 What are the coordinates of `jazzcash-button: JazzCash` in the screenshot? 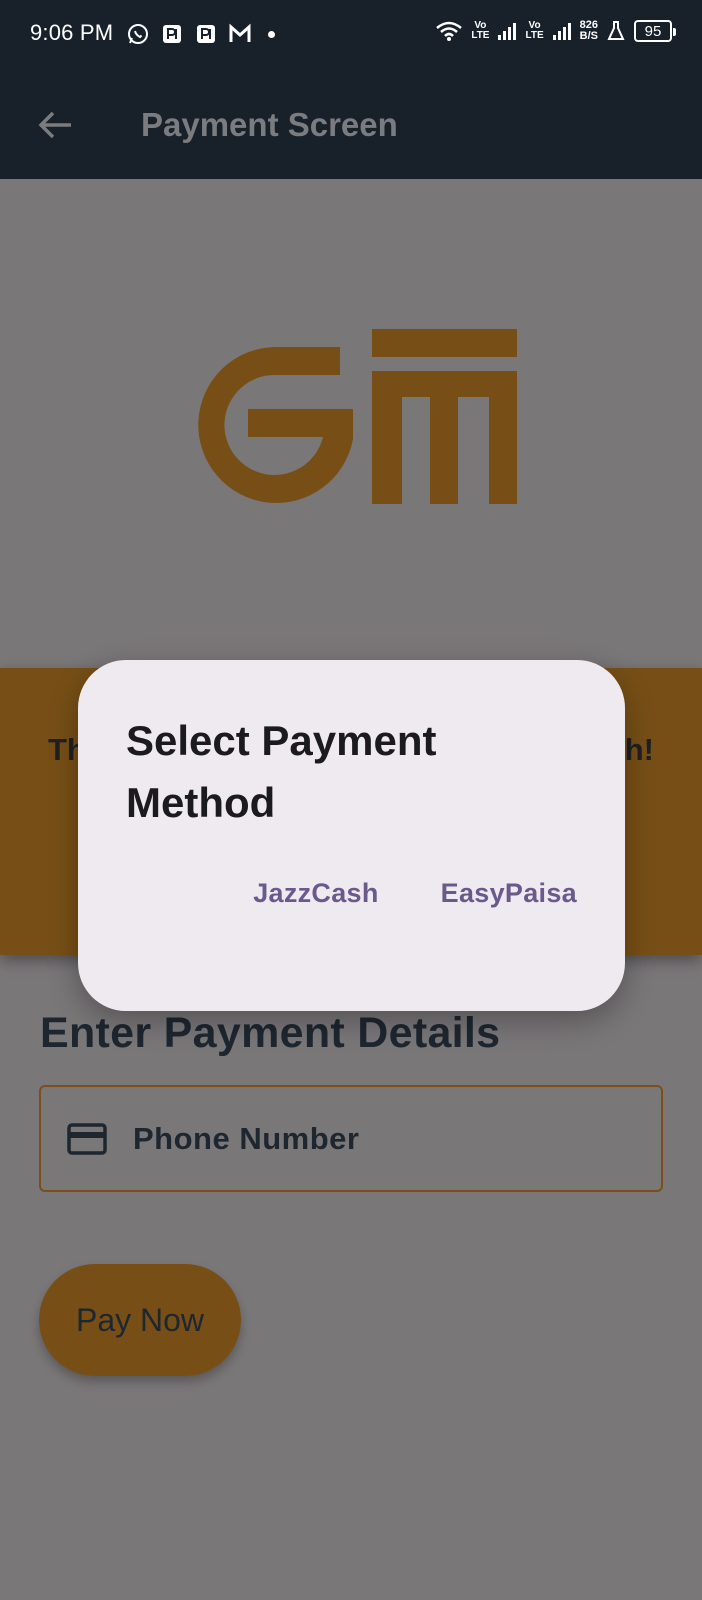 It's located at (315, 893).